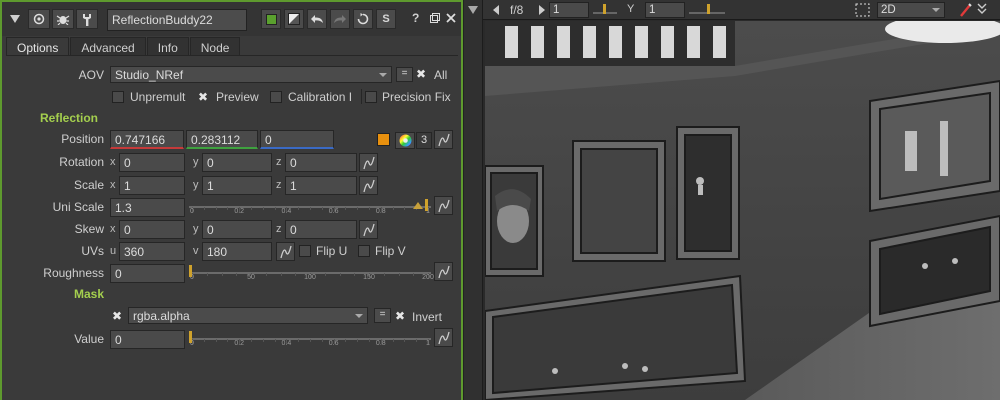 The width and height of the screenshot is (1000, 400). What do you see at coordinates (248, 315) in the screenshot?
I see `mask-channel-dropdown: rgba.alpha` at bounding box center [248, 315].